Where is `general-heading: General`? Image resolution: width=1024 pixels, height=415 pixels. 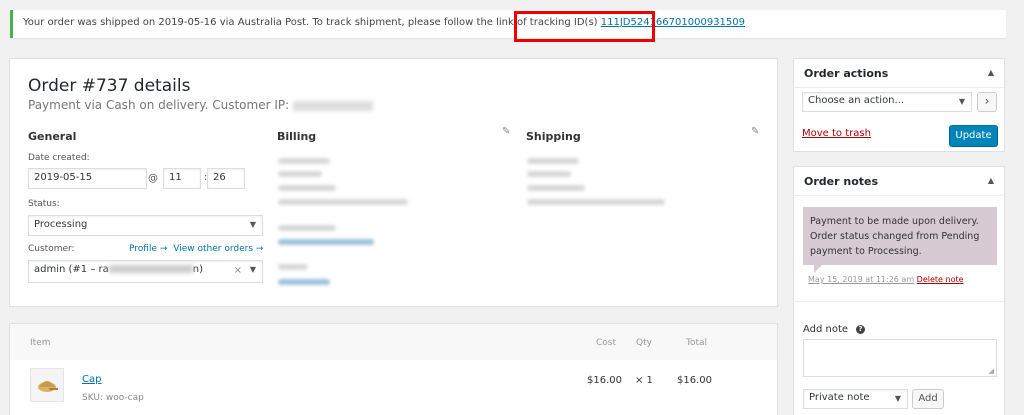
general-heading: General is located at coordinates (52, 136).